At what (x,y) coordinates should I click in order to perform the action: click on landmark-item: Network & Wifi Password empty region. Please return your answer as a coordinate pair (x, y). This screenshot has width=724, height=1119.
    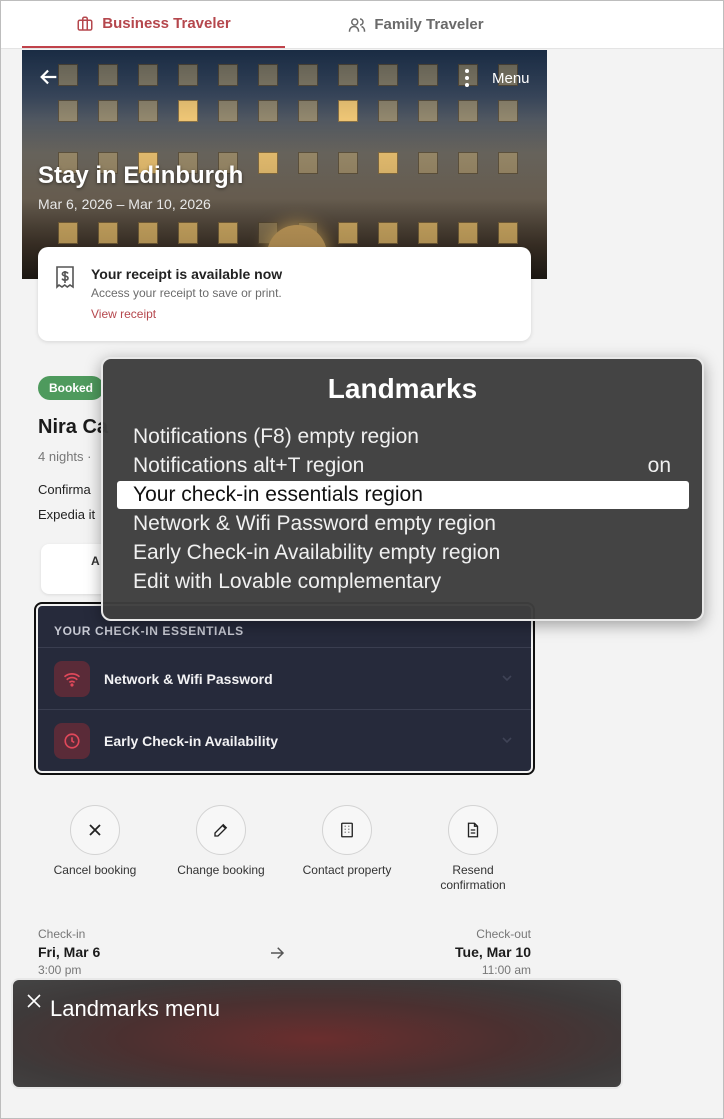
    Looking at the image, I should click on (403, 524).